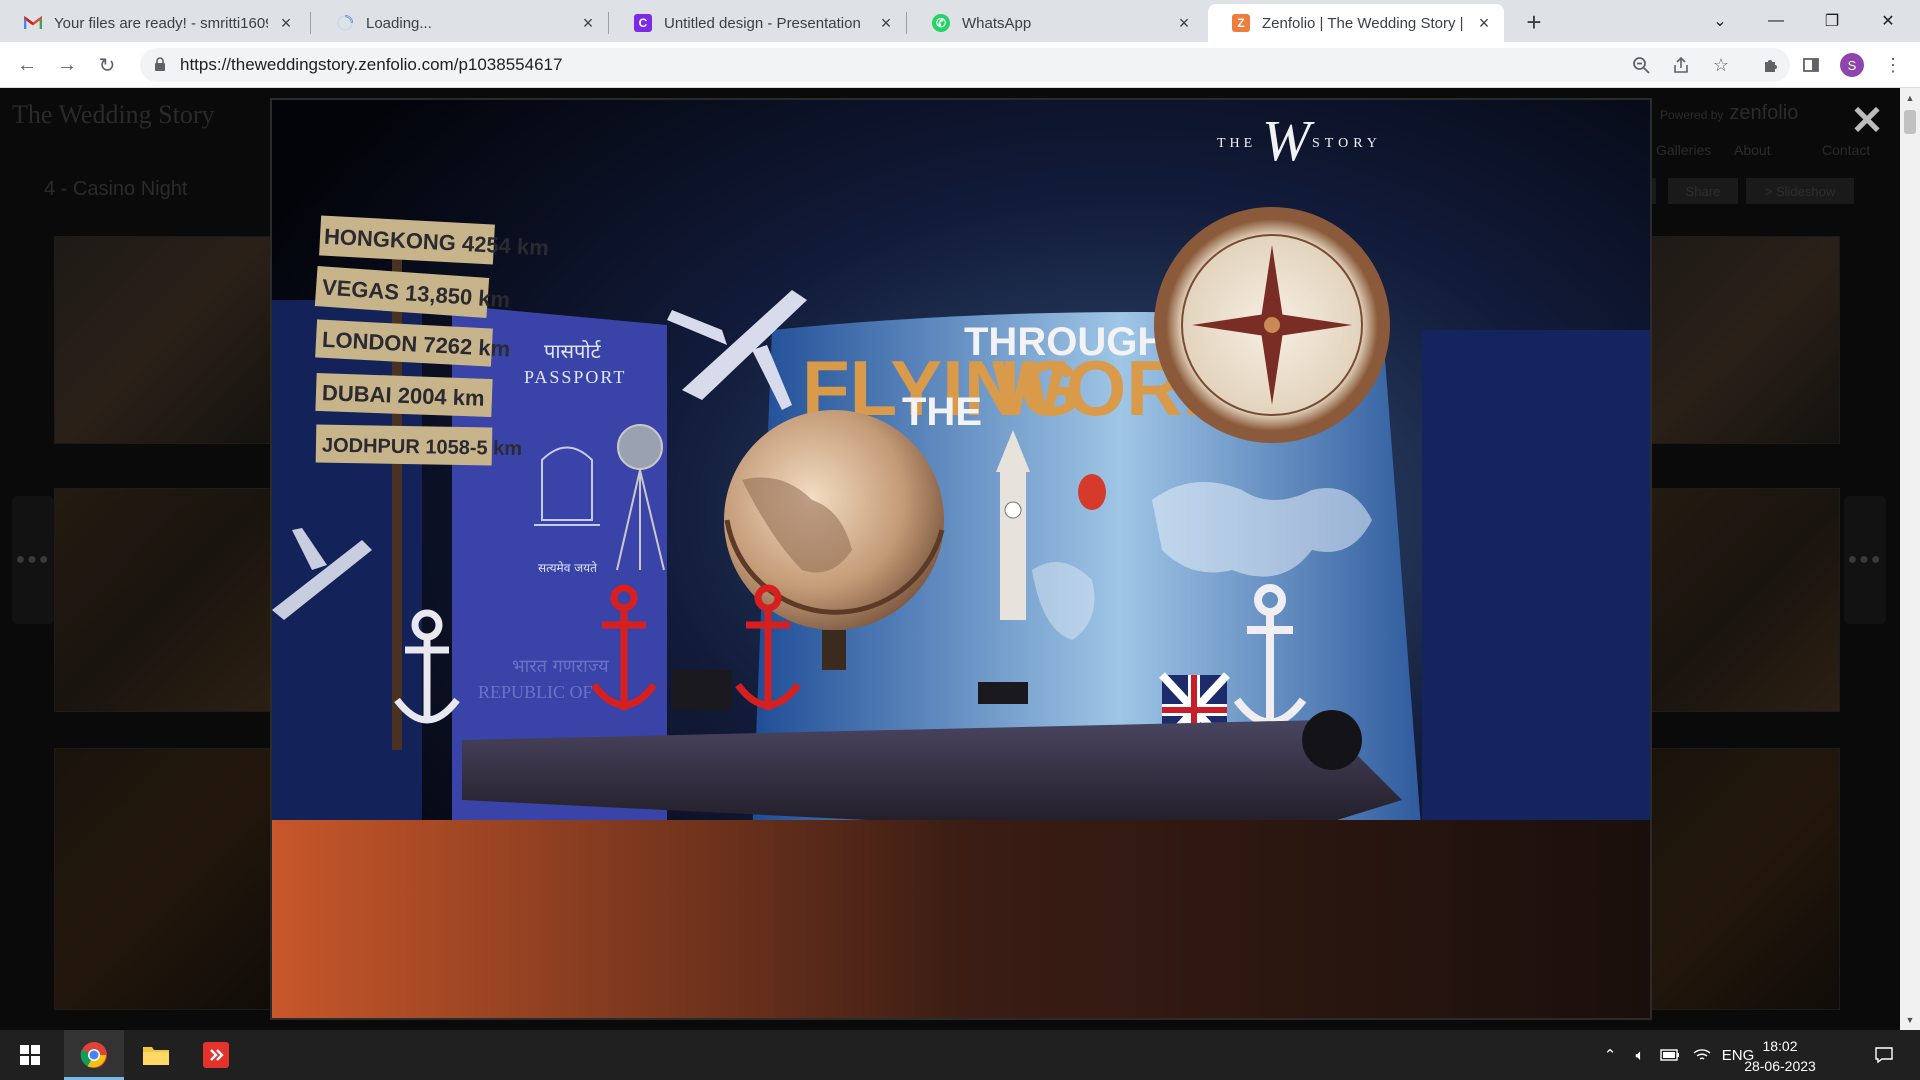 The image size is (1920, 1080). What do you see at coordinates (1347, 143) in the screenshot?
I see `watermark-story: STORY` at bounding box center [1347, 143].